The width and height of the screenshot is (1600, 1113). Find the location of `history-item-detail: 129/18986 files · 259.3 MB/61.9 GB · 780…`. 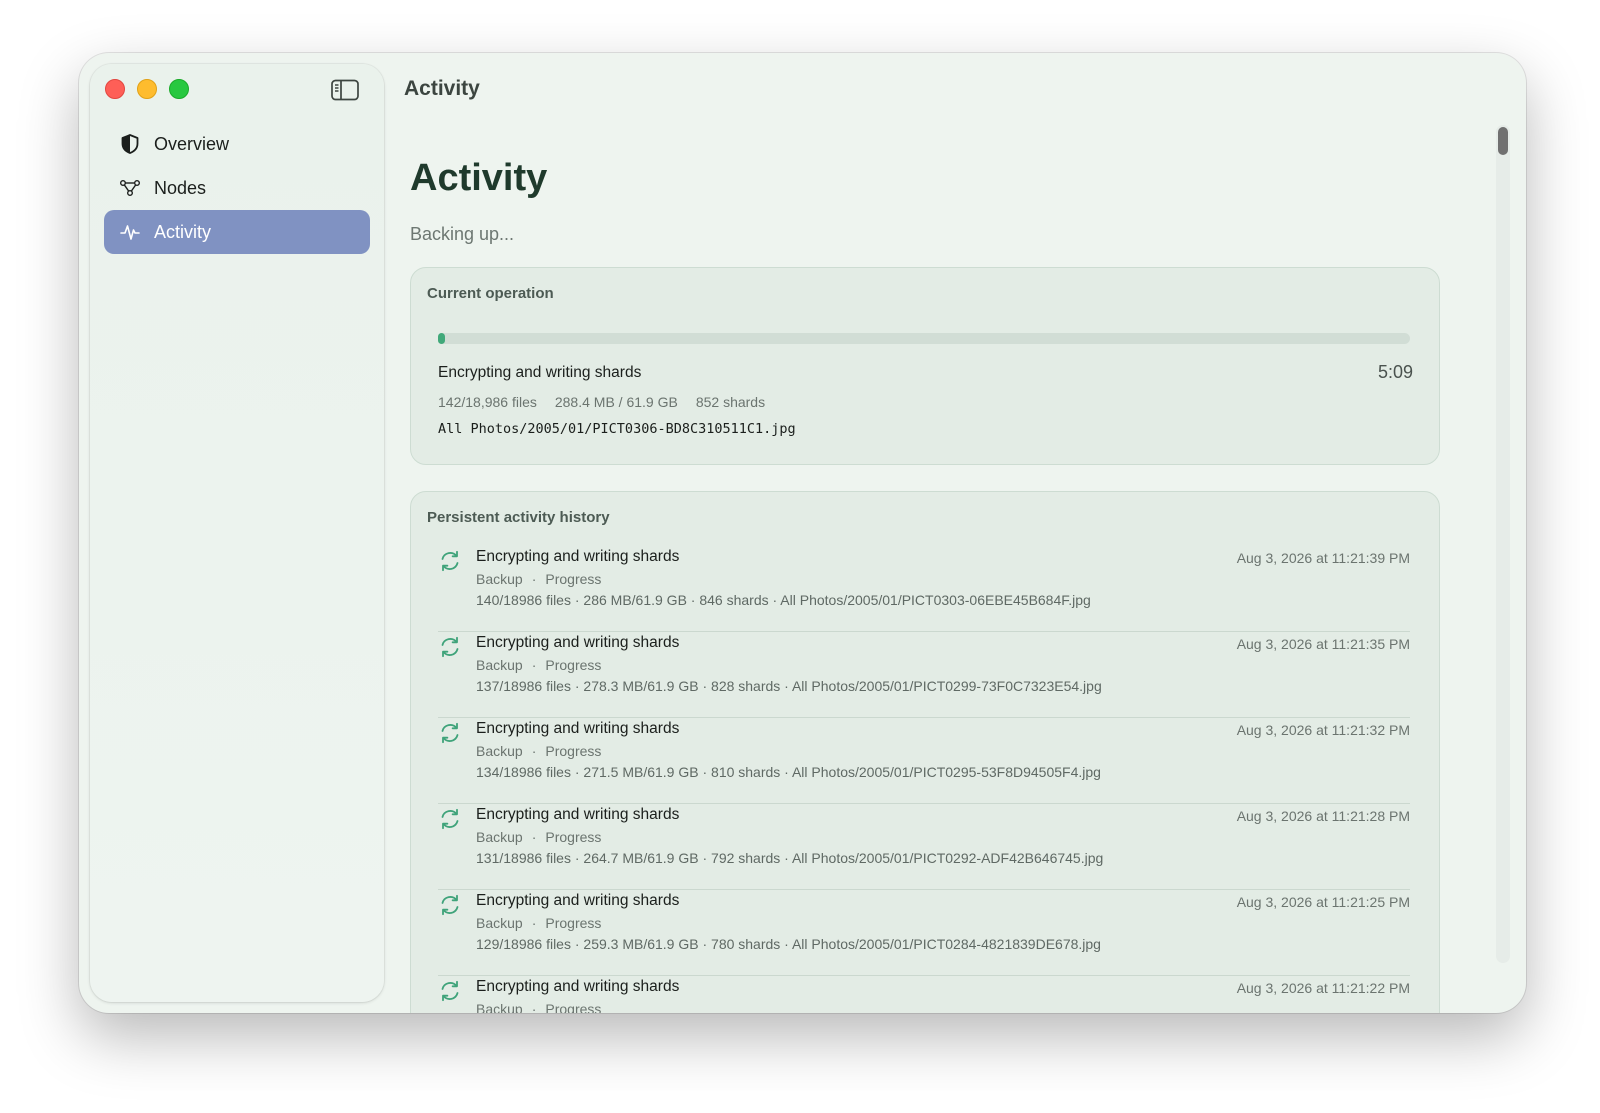

history-item-detail: 129/18986 files · 259.3 MB/61.9 GB · 780… is located at coordinates (788, 944).